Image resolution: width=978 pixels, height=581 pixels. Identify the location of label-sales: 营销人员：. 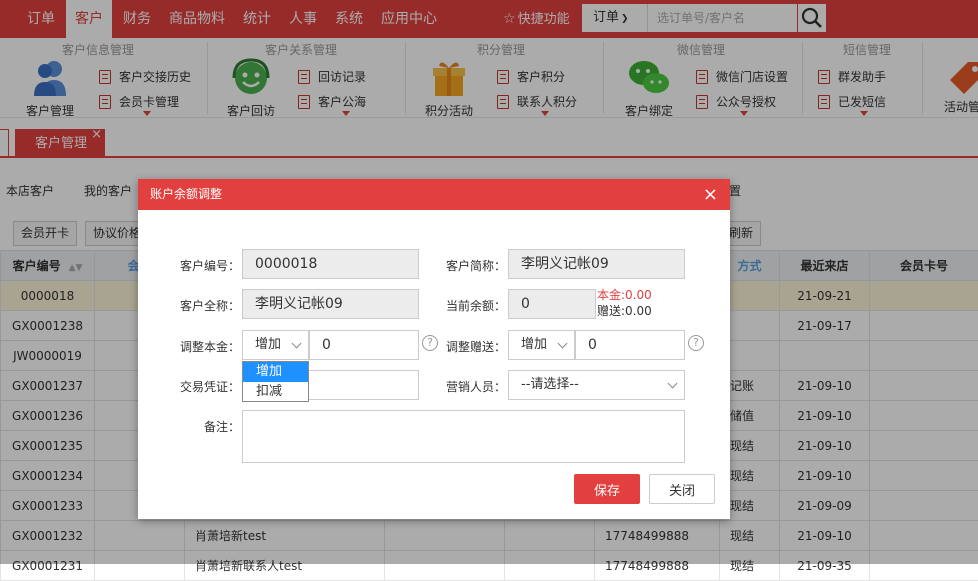
(456, 386).